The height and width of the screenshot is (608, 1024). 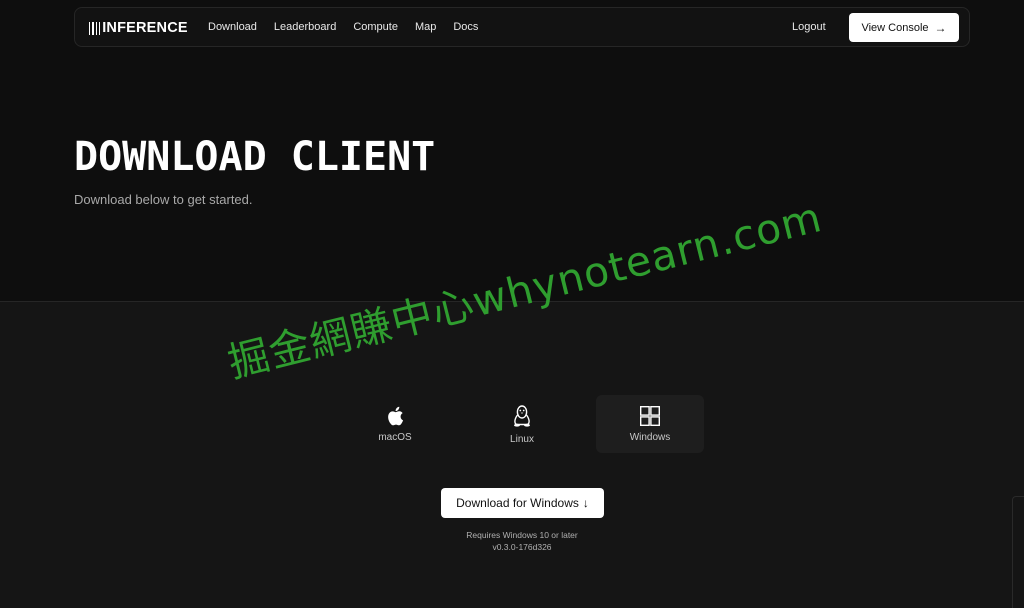 I want to click on logo: INFERENCE, so click(x=138, y=28).